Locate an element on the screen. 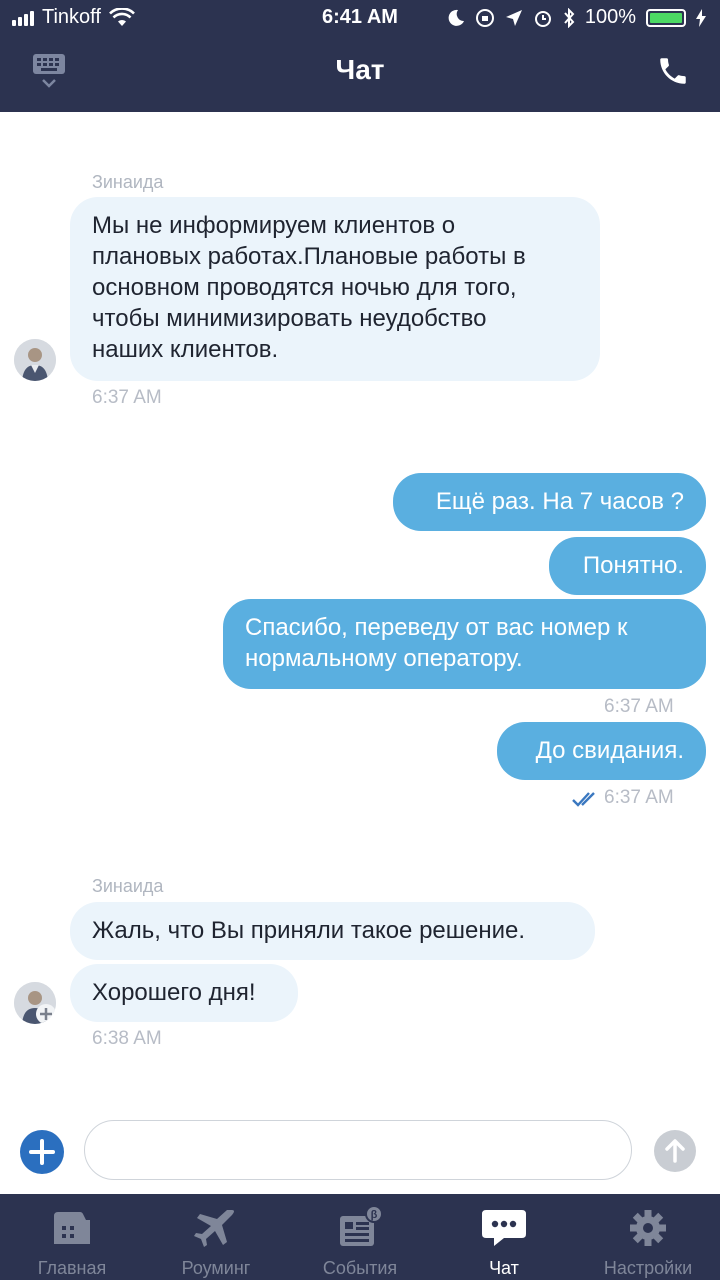 This screenshot has width=720, height=1280. tab-main: Главная is located at coordinates (72, 1237).